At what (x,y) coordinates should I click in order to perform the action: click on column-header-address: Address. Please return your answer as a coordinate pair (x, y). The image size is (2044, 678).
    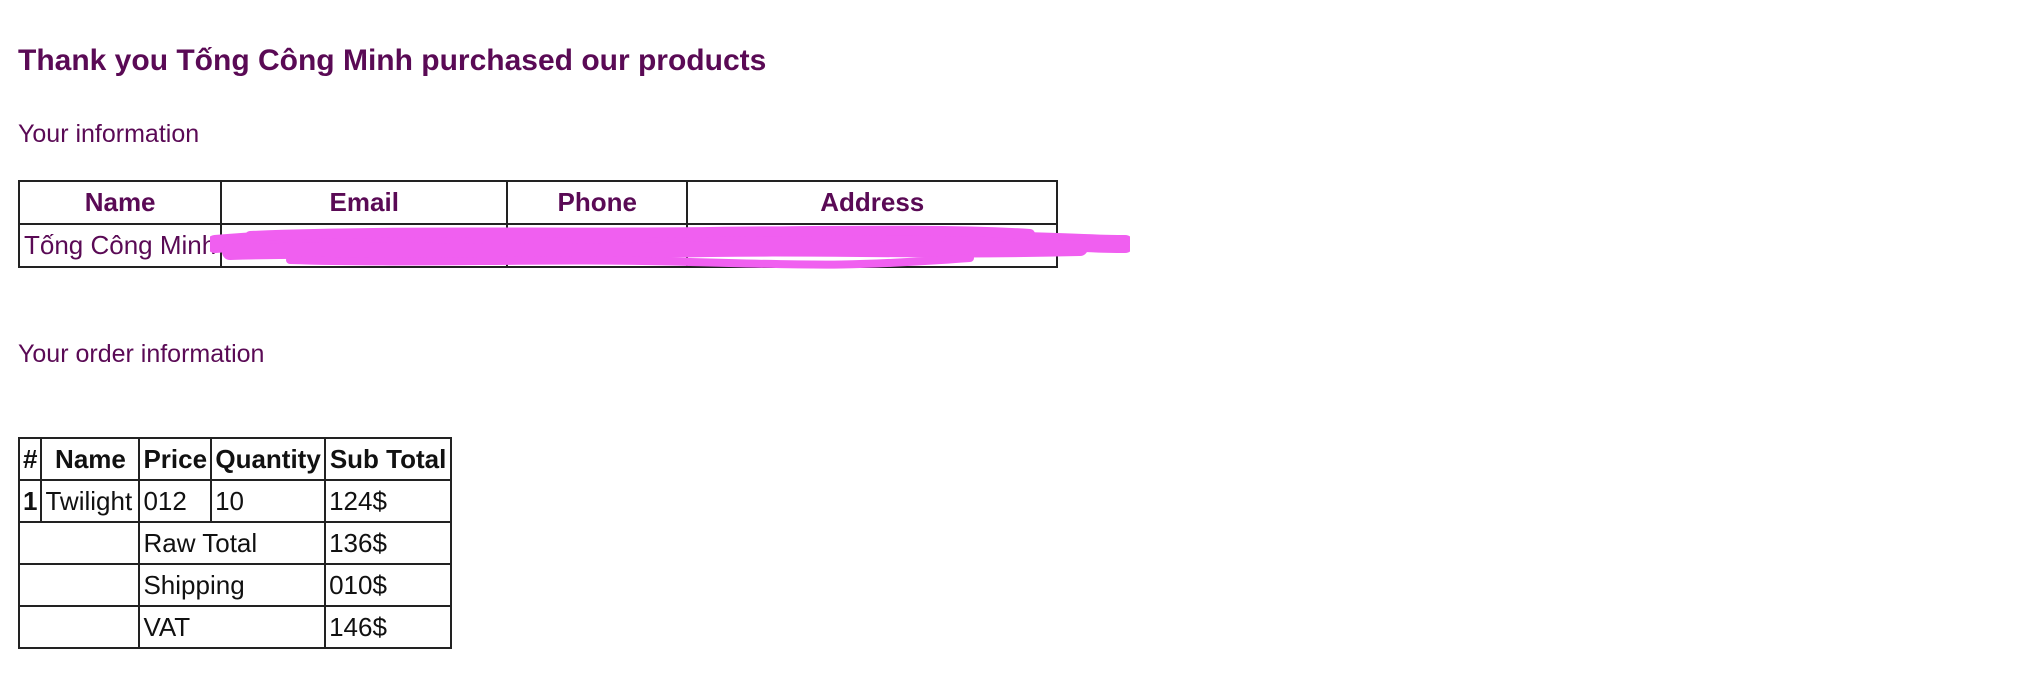
    Looking at the image, I should click on (872, 202).